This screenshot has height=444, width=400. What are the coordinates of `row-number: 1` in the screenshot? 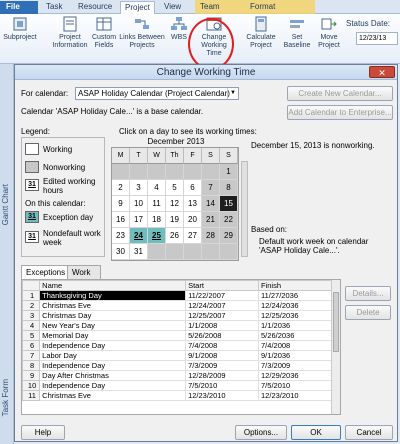 It's located at (31, 295).